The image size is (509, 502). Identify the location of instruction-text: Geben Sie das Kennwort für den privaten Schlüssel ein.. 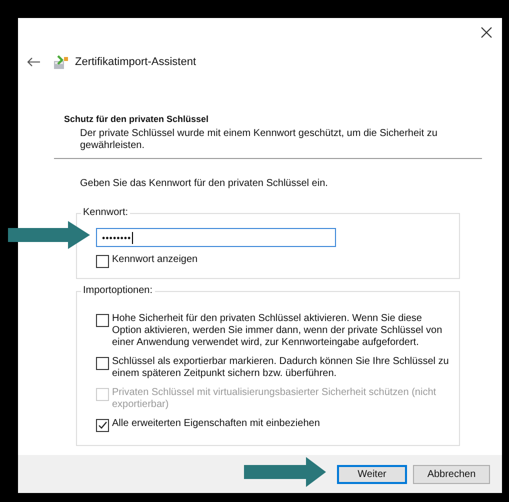
(204, 183).